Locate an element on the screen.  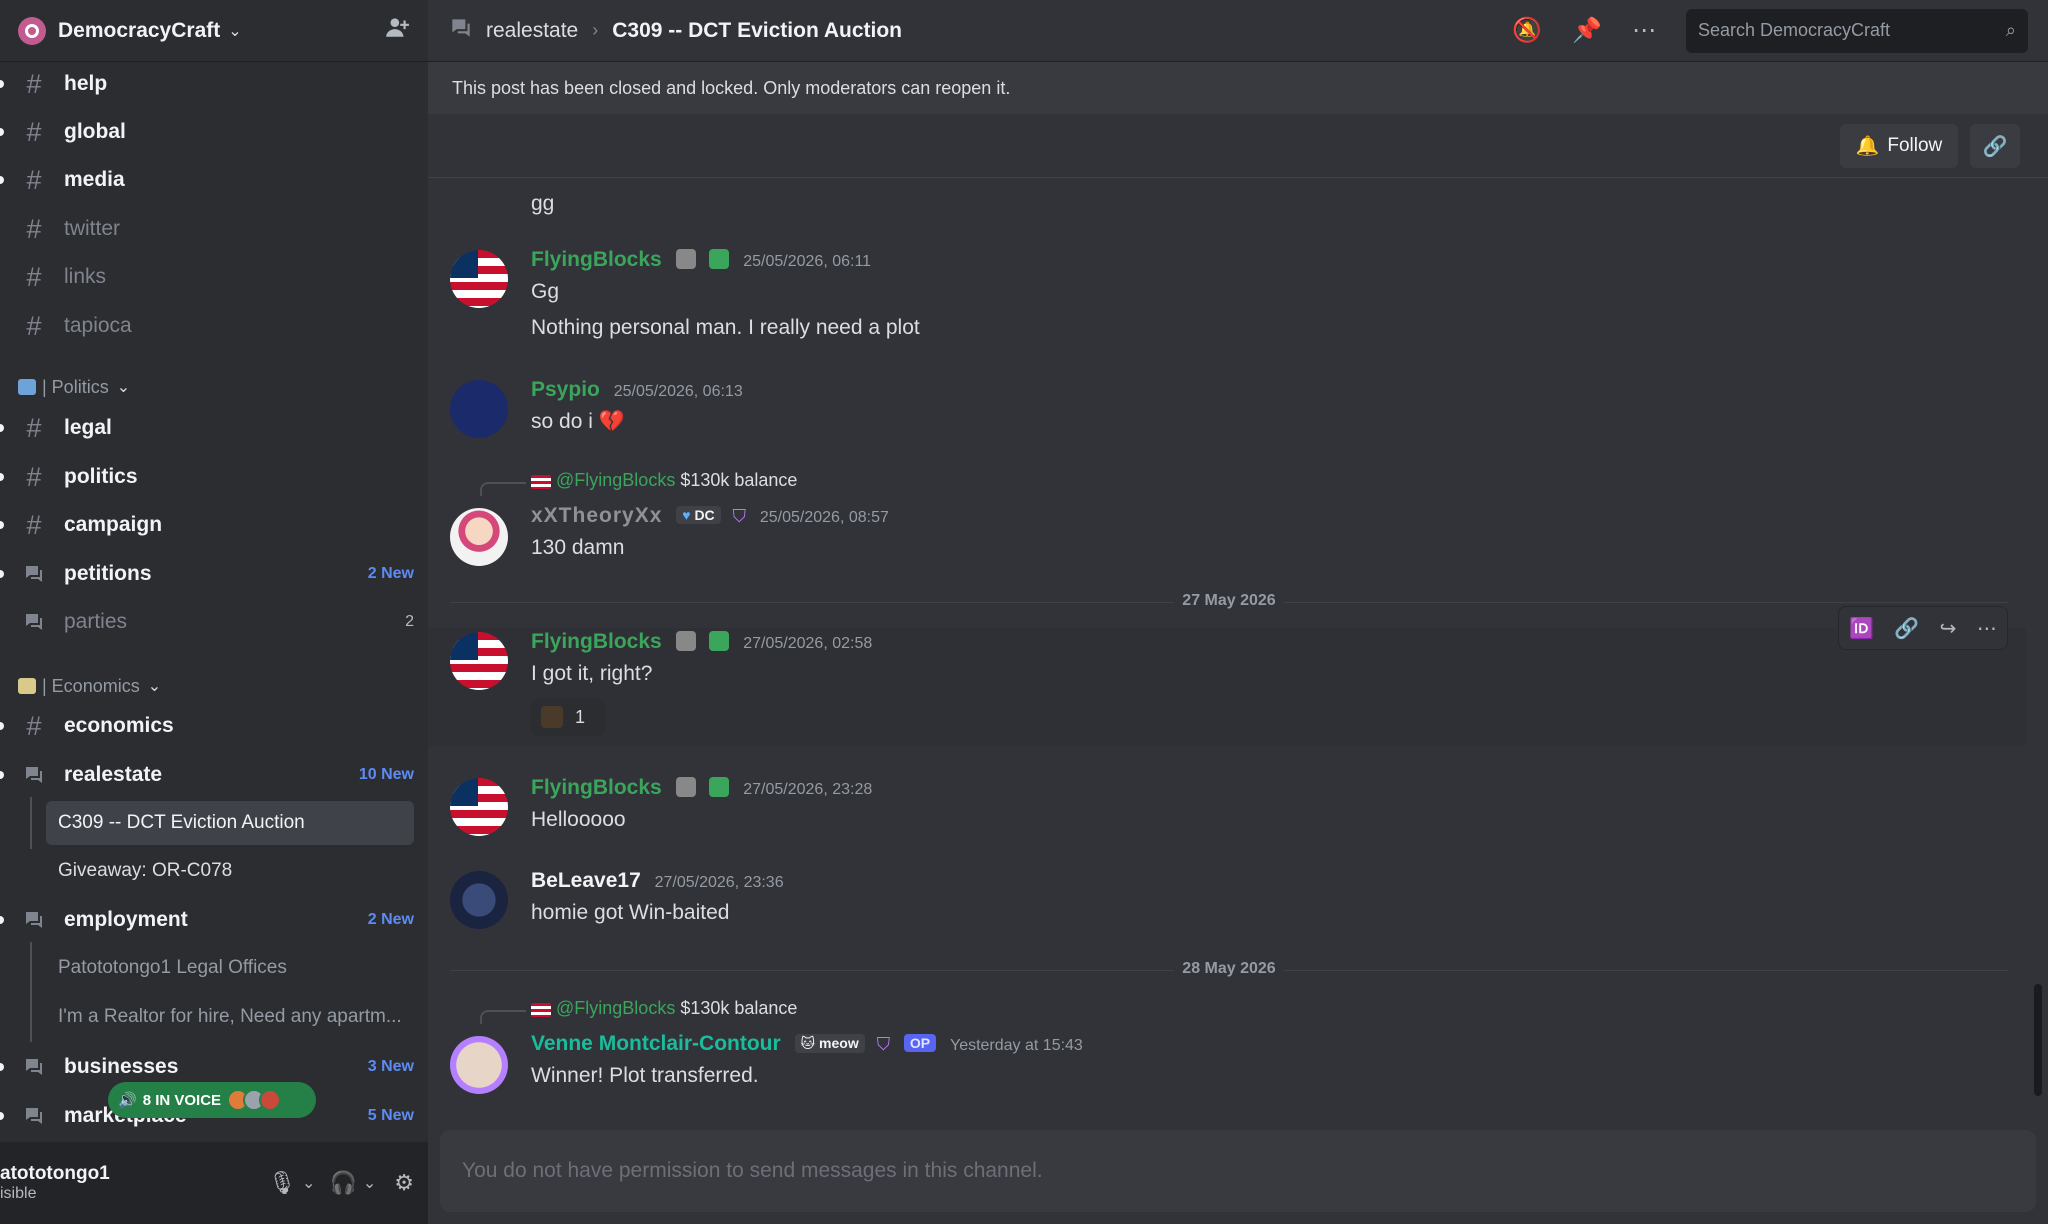
channel-politics: # politics is located at coordinates (207, 477).